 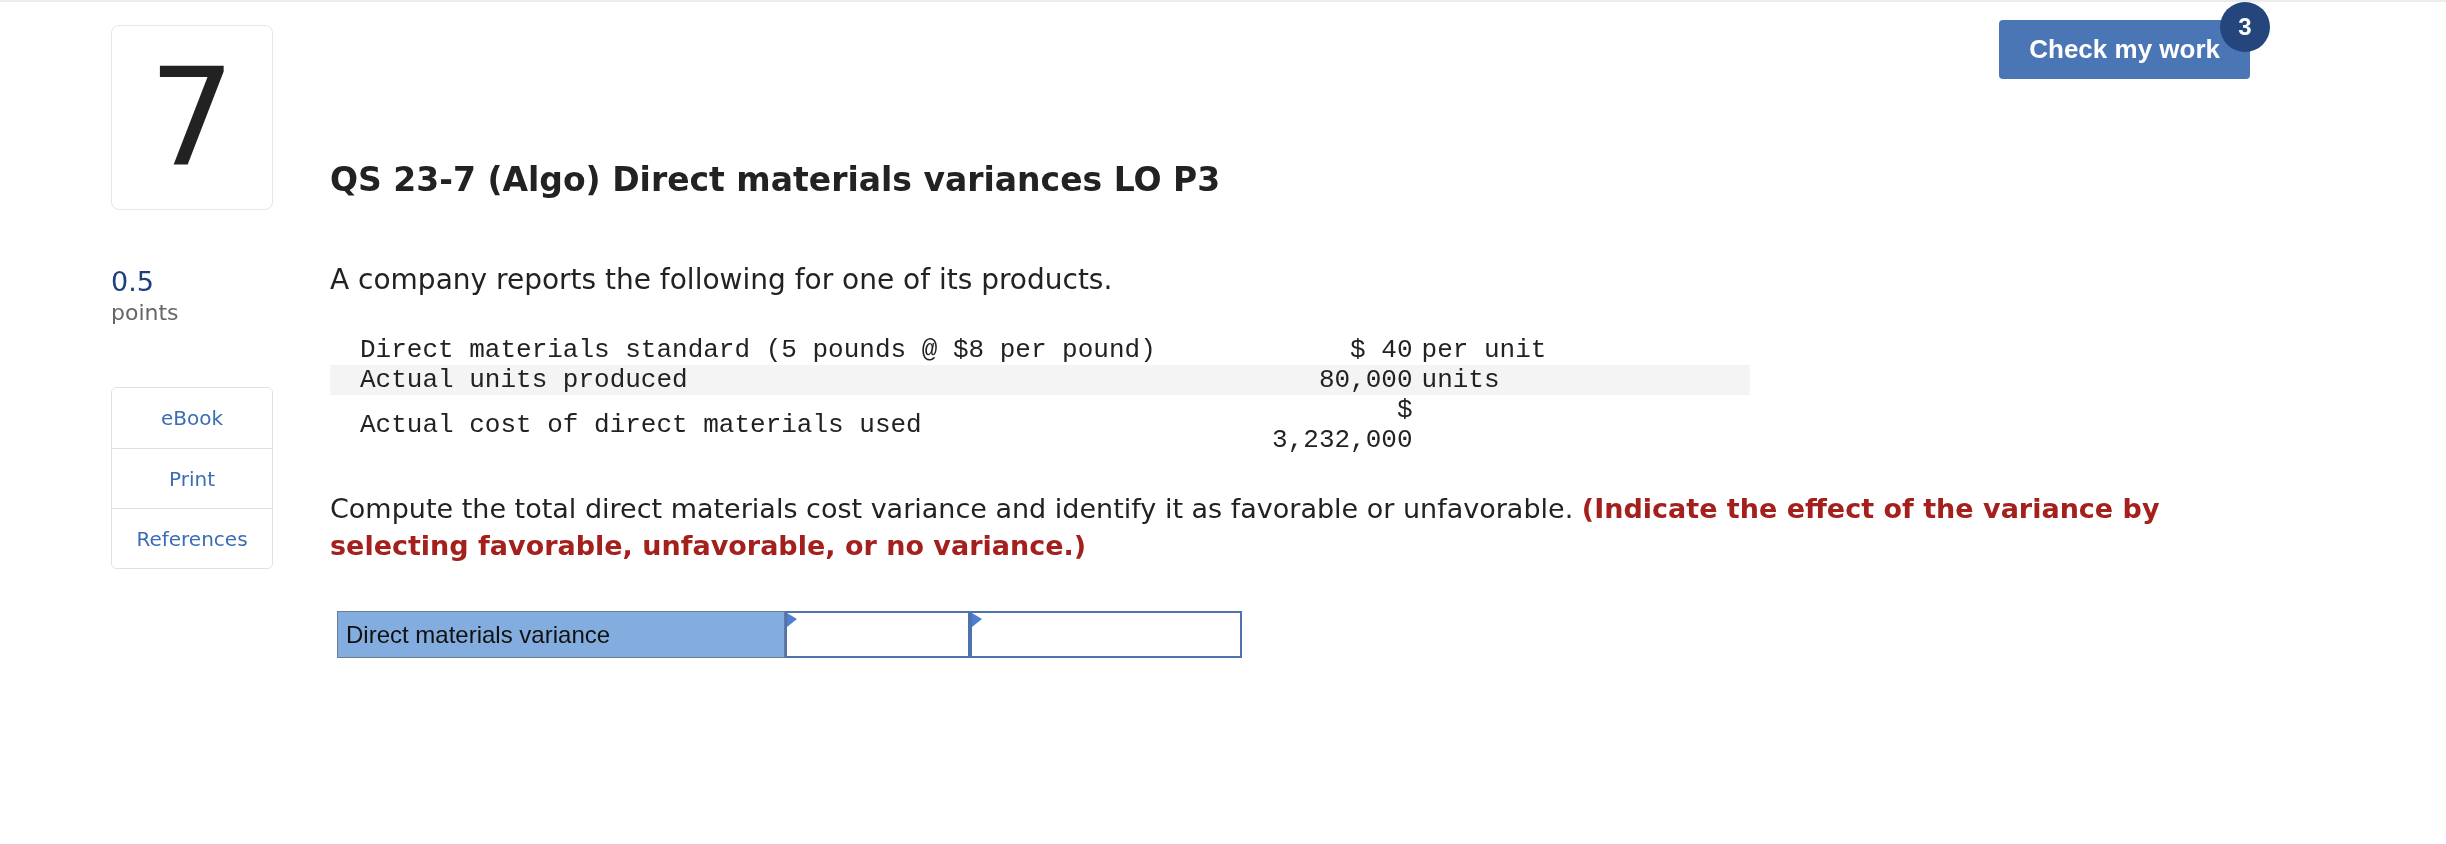 What do you see at coordinates (758, 350) in the screenshot?
I see `table-cell: Direct materials standard (5 pounds @ $8 per pound)` at bounding box center [758, 350].